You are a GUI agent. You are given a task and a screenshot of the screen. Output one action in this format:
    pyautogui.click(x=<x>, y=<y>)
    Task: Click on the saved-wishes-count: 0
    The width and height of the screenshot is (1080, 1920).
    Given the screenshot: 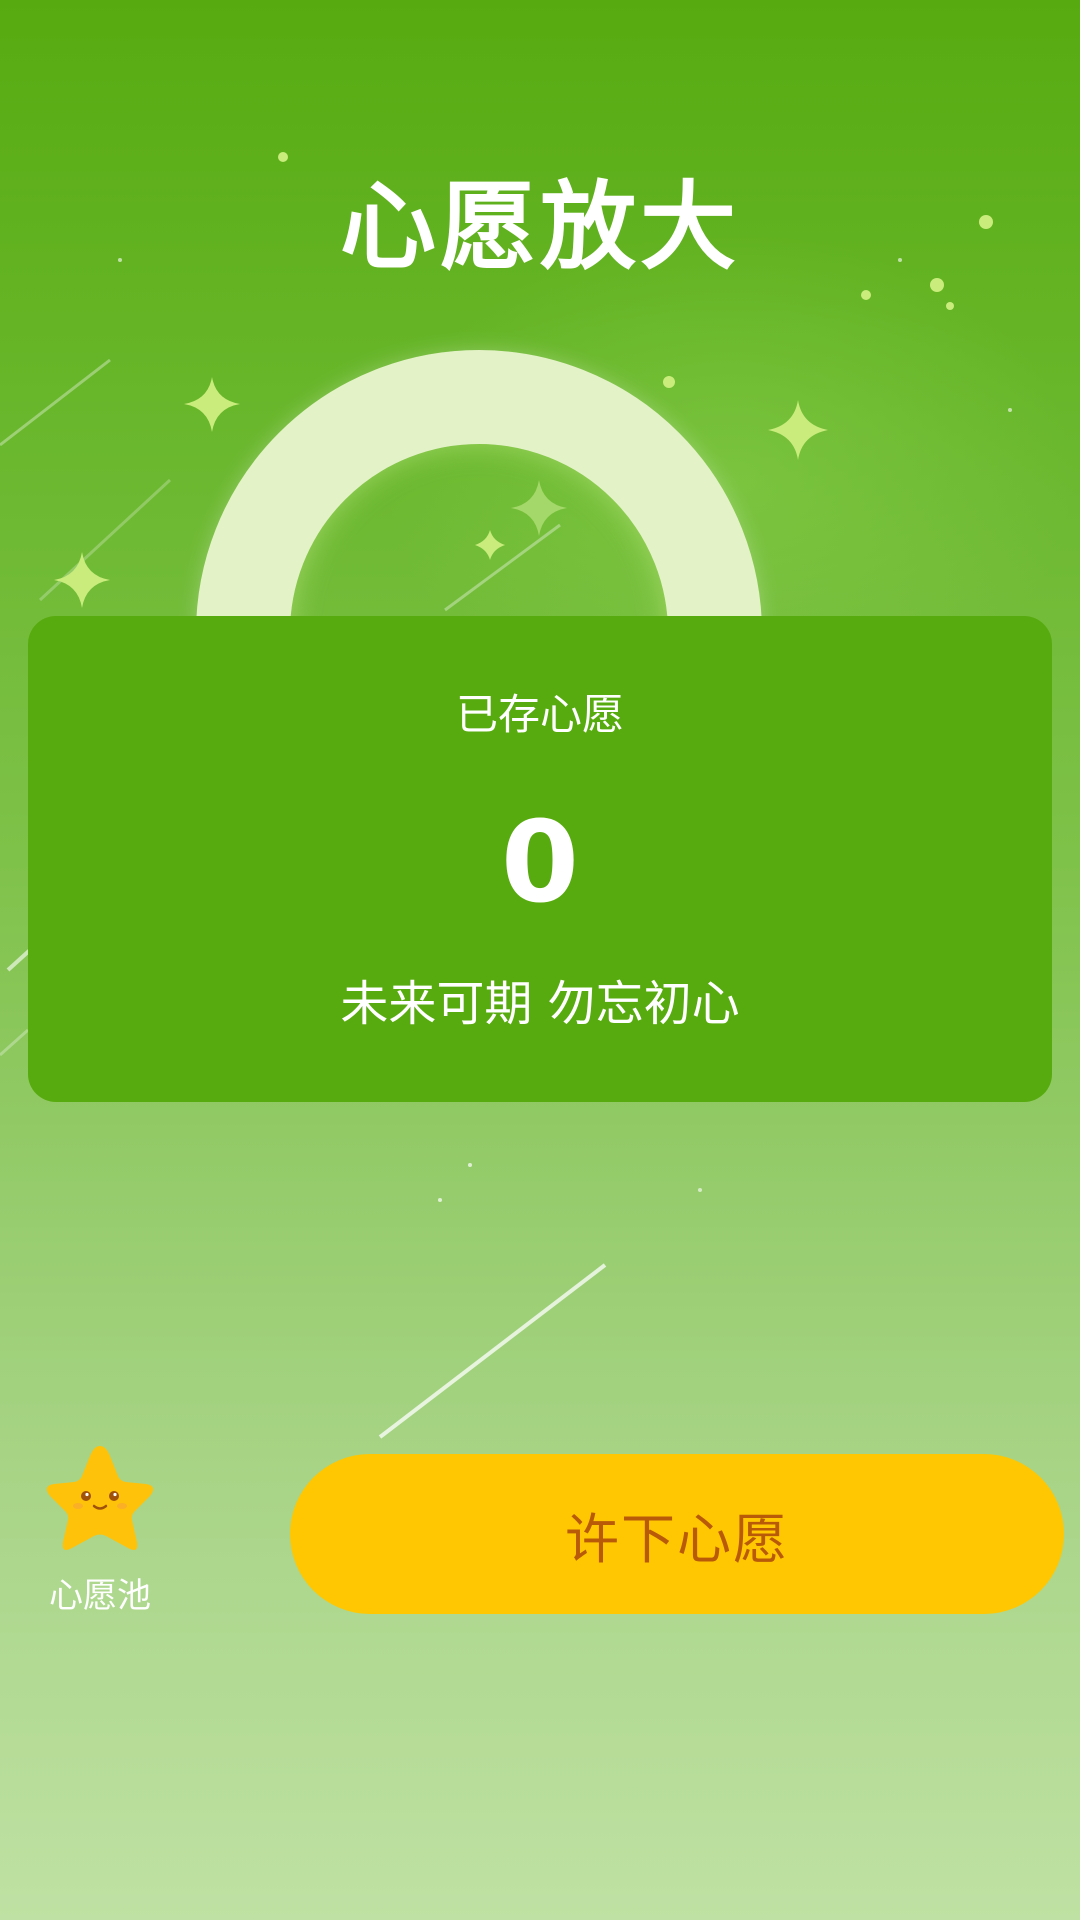 What is the action you would take?
    pyautogui.click(x=540, y=863)
    